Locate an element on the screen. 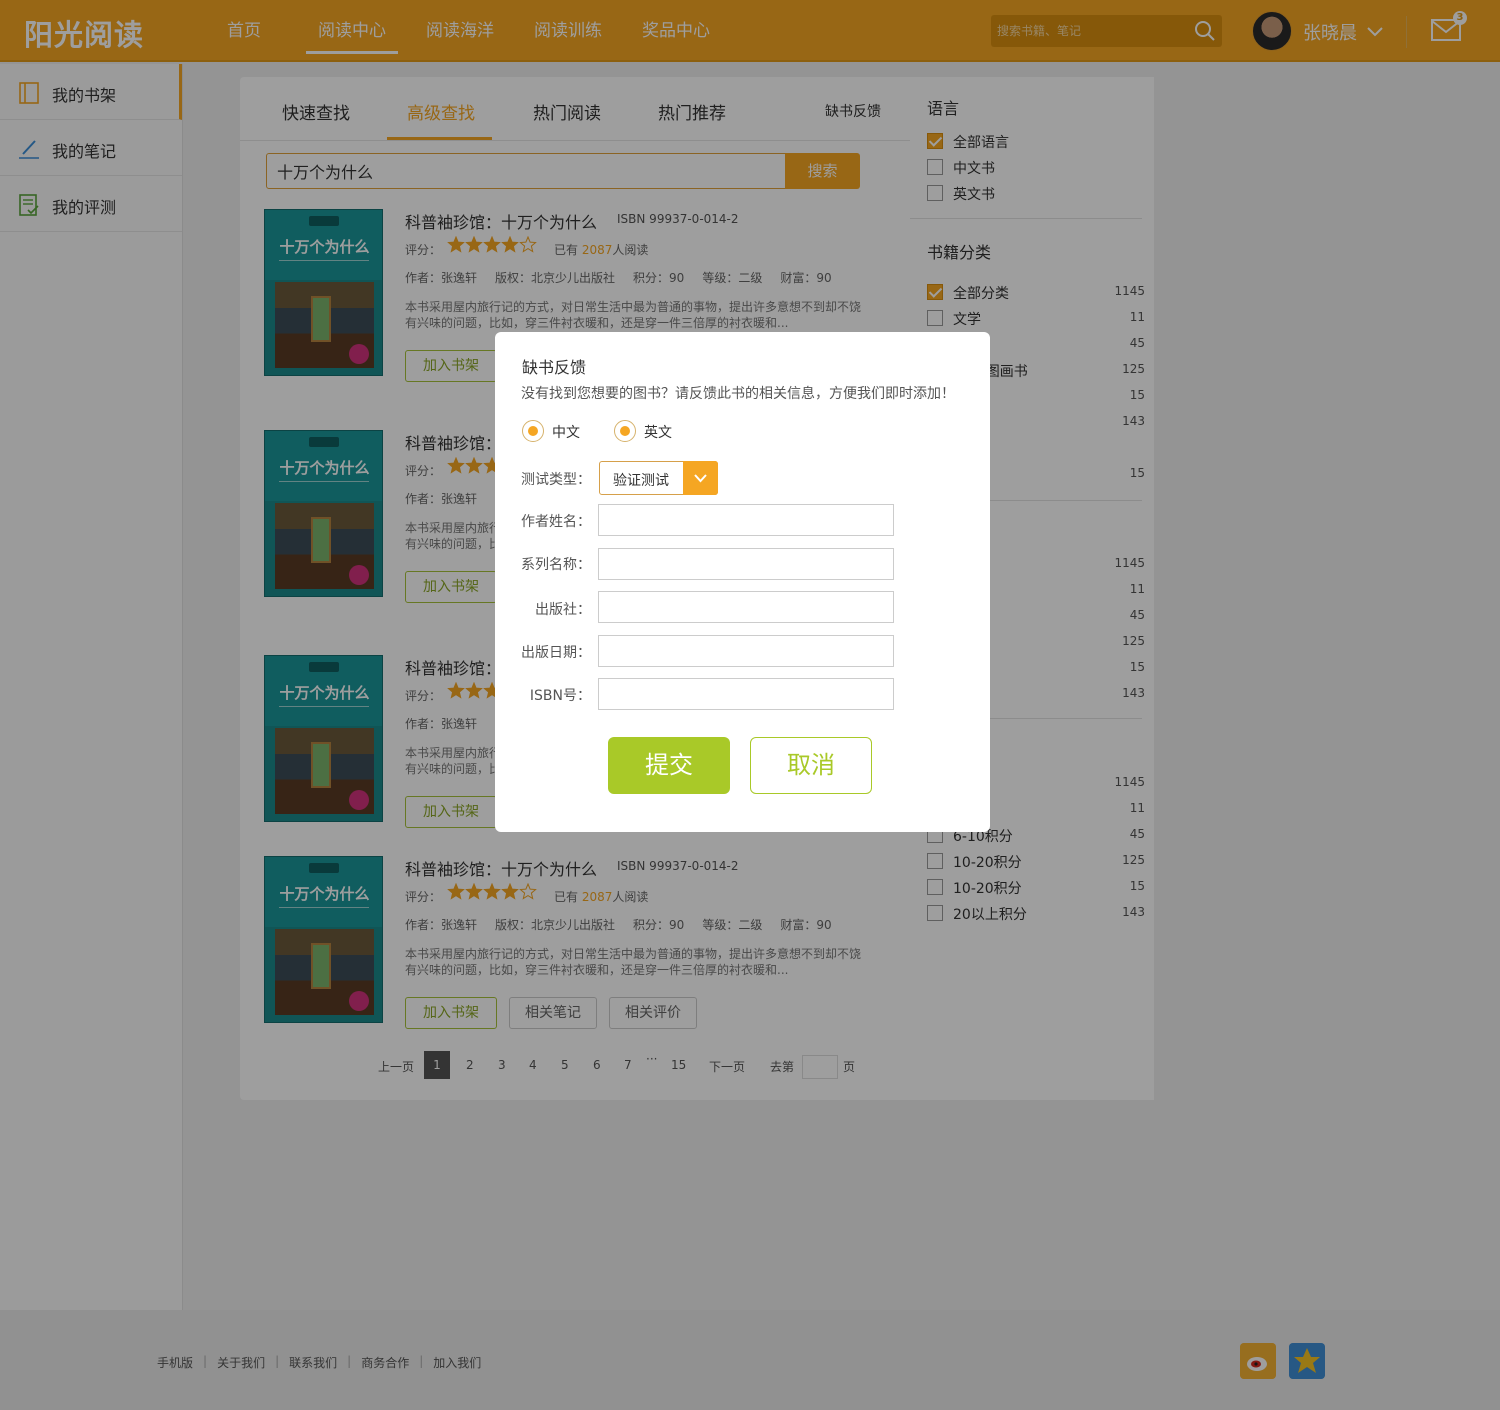  publish-date-label: 出版日期： is located at coordinates (556, 653).